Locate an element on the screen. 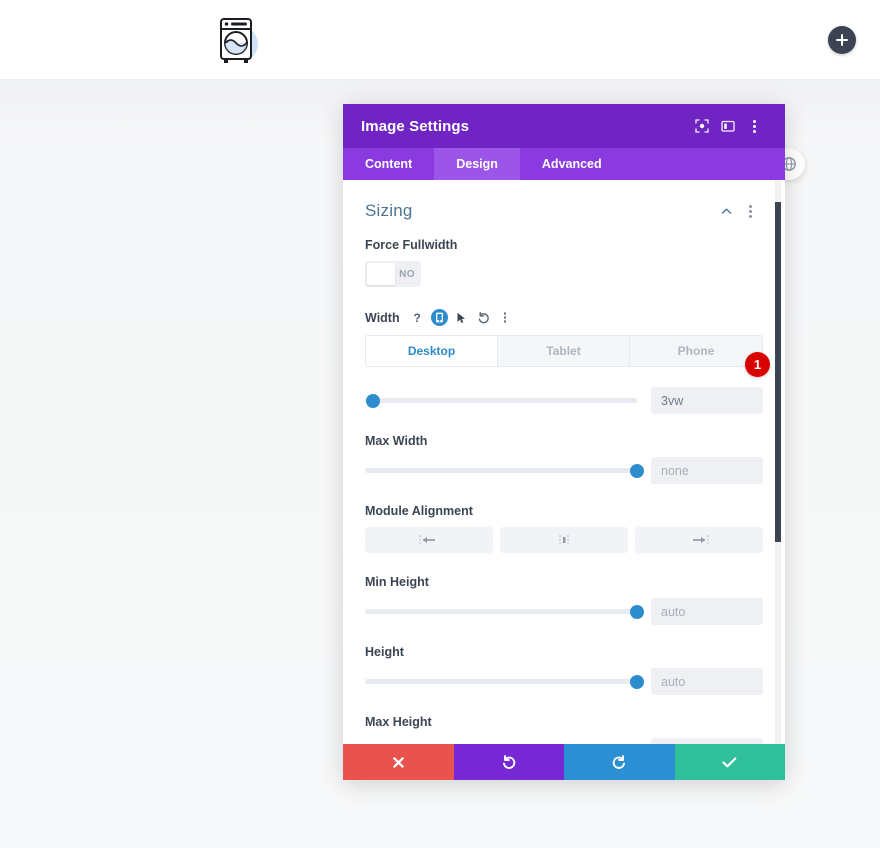  page-top-bar is located at coordinates (440, 40).